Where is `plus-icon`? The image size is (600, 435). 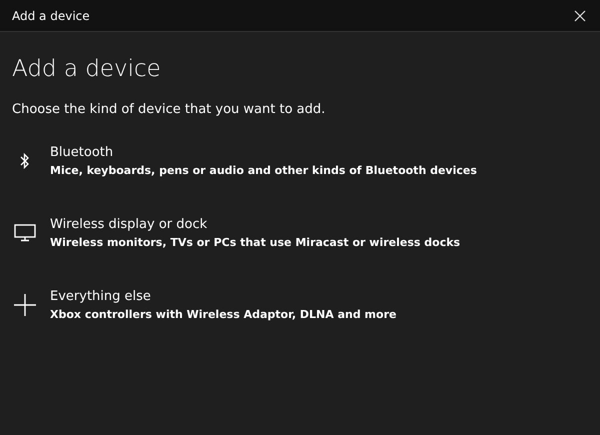
plus-icon is located at coordinates (25, 305).